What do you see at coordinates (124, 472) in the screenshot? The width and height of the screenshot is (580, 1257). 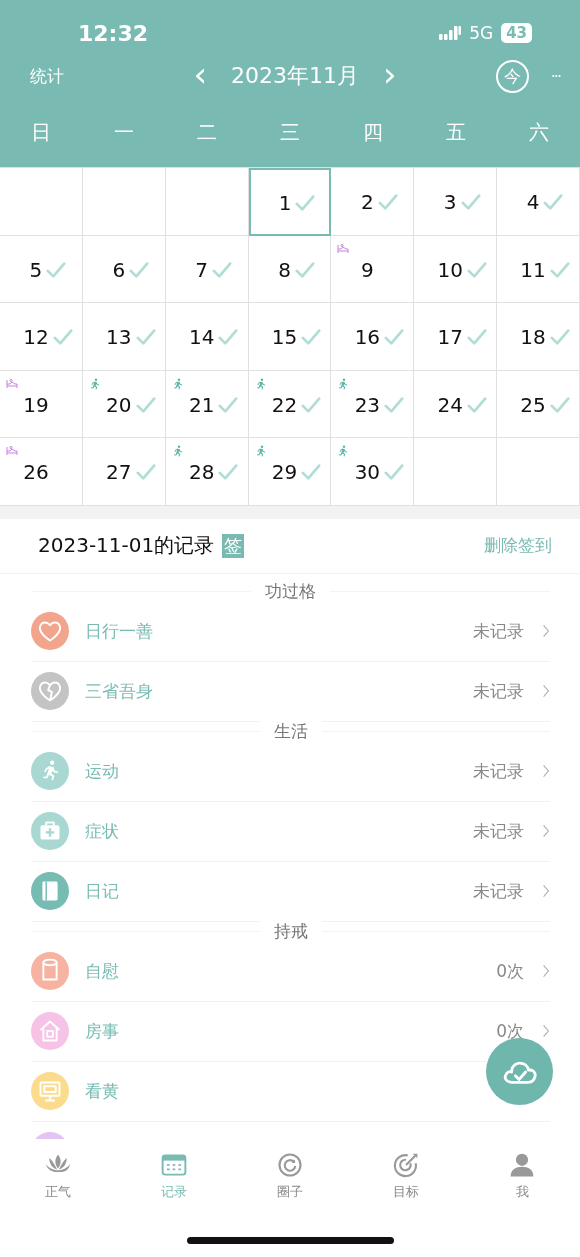 I see `calendar-day: 27` at bounding box center [124, 472].